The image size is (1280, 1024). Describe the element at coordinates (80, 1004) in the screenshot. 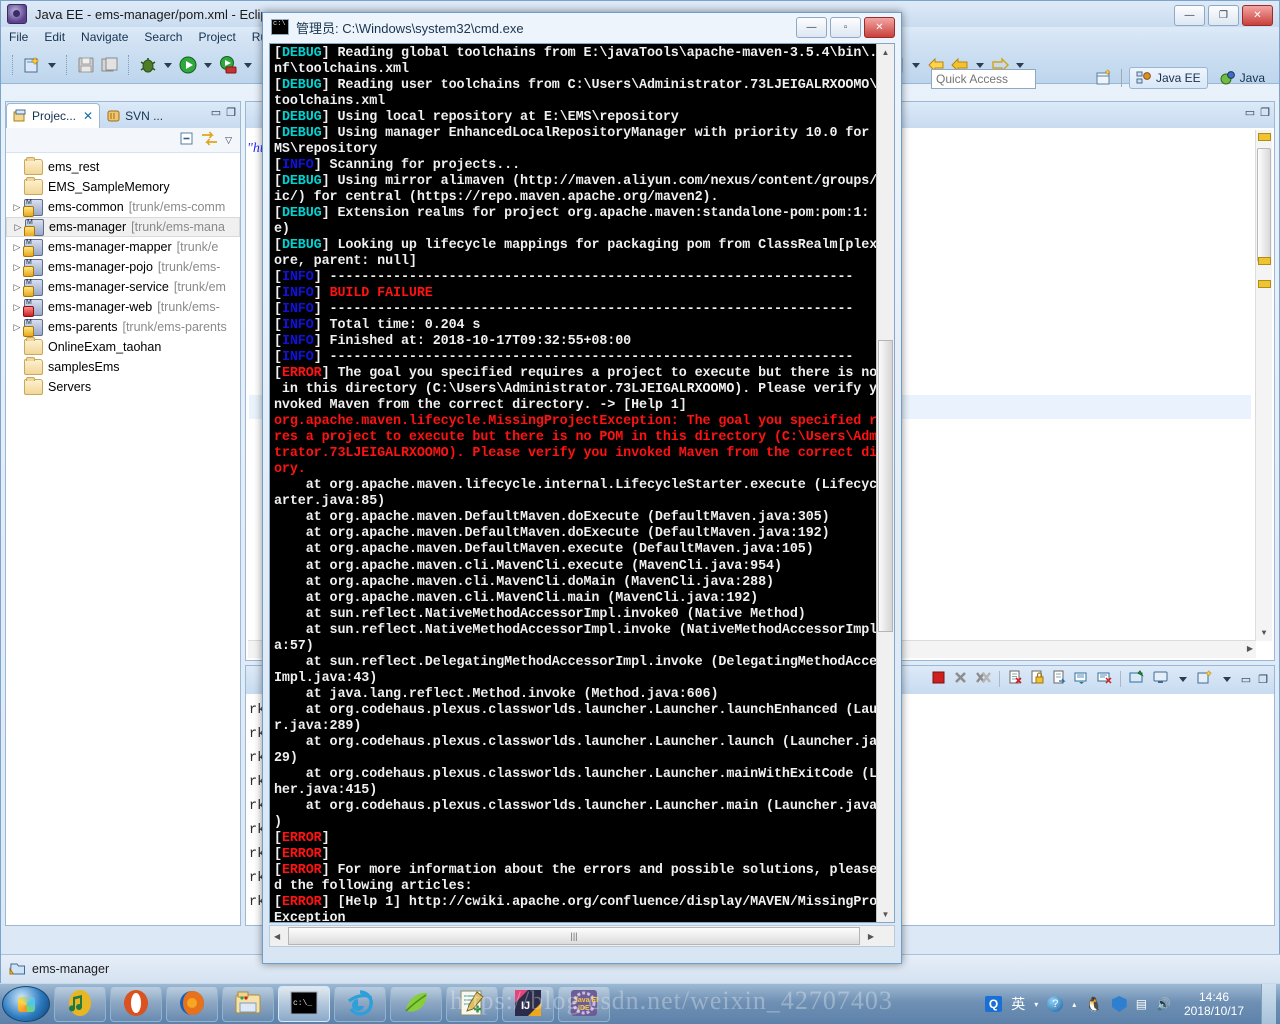

I see `taskbar-item-music` at that location.